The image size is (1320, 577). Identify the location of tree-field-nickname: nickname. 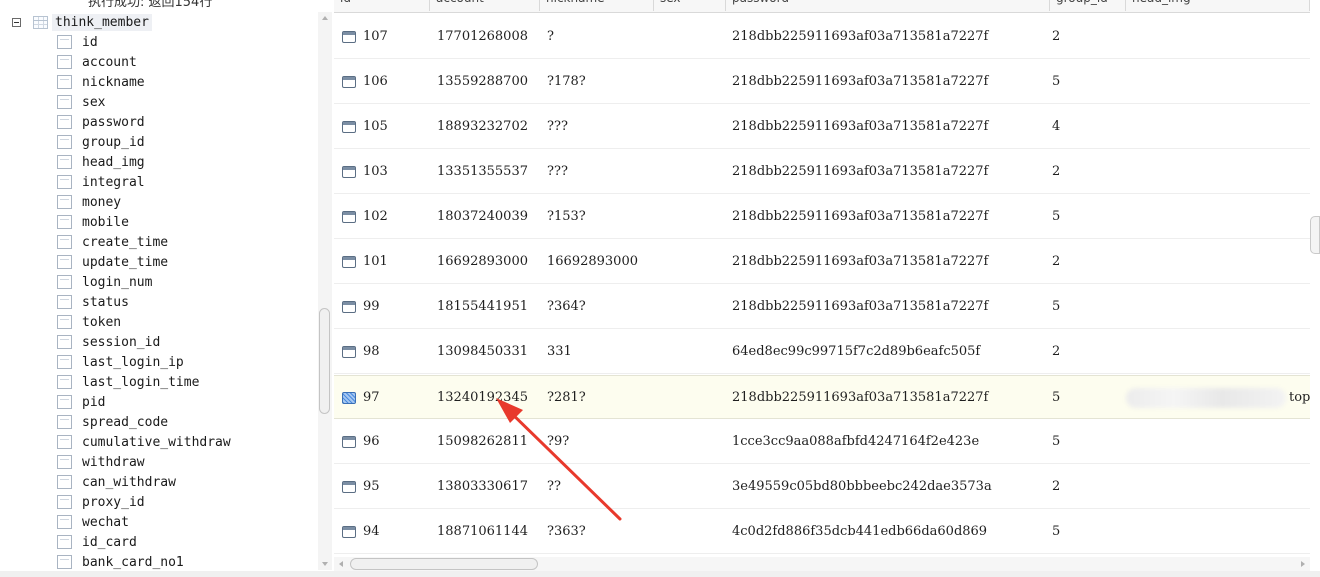
(101, 82).